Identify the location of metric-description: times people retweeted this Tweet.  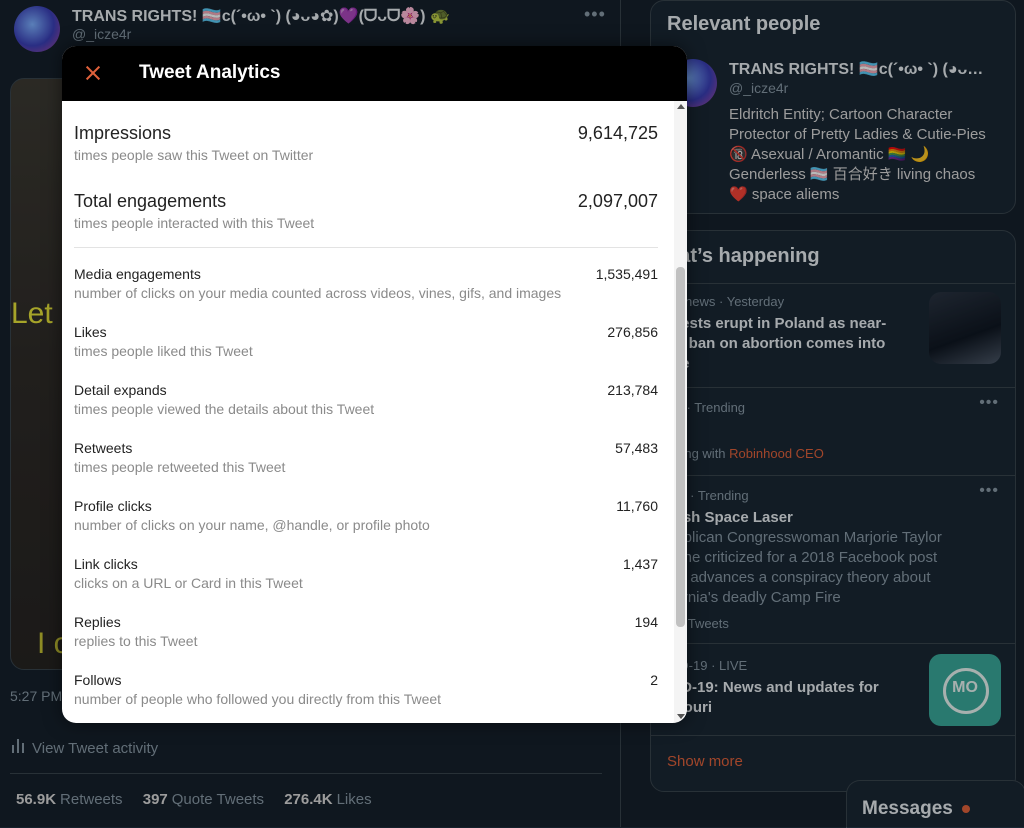
(180, 467).